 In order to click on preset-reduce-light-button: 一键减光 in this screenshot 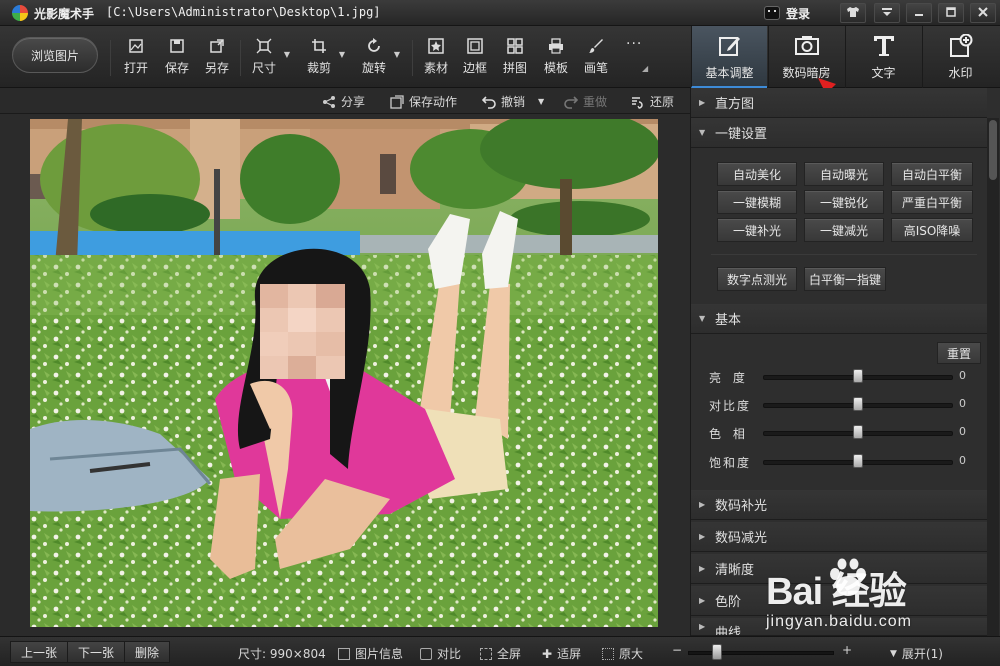, I will do `click(844, 230)`.